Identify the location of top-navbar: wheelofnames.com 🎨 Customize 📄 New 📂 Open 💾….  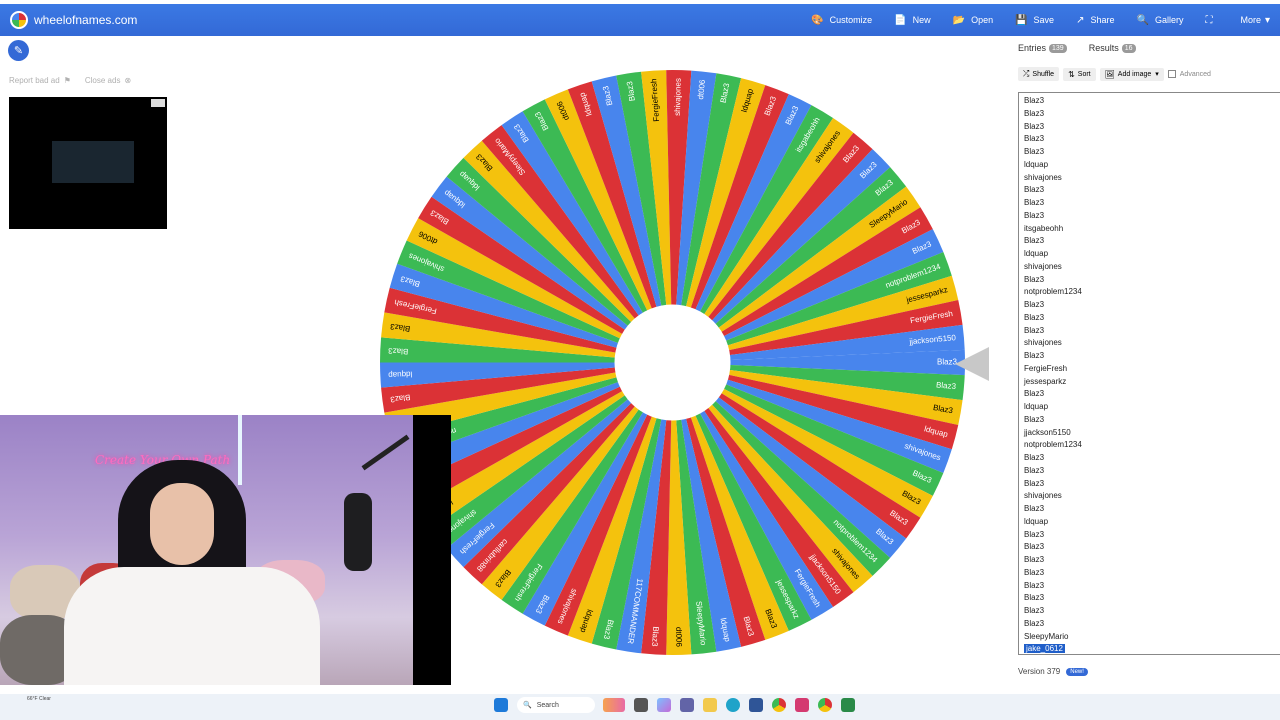
(640, 18).